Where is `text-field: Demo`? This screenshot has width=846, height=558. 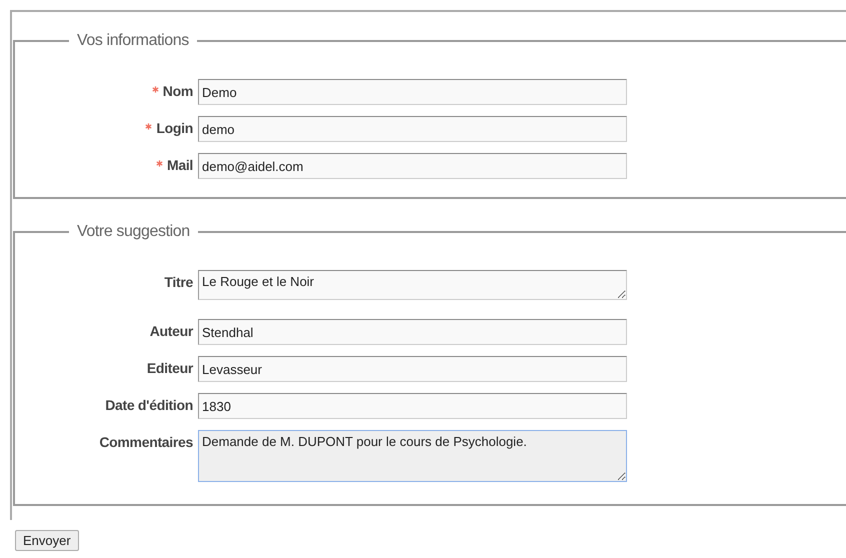
text-field: Demo is located at coordinates (412, 92).